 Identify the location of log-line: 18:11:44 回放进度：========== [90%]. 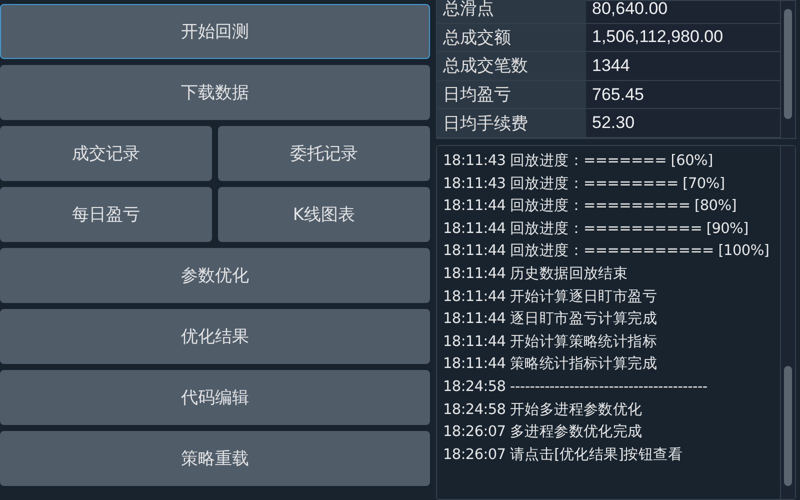
(596, 229).